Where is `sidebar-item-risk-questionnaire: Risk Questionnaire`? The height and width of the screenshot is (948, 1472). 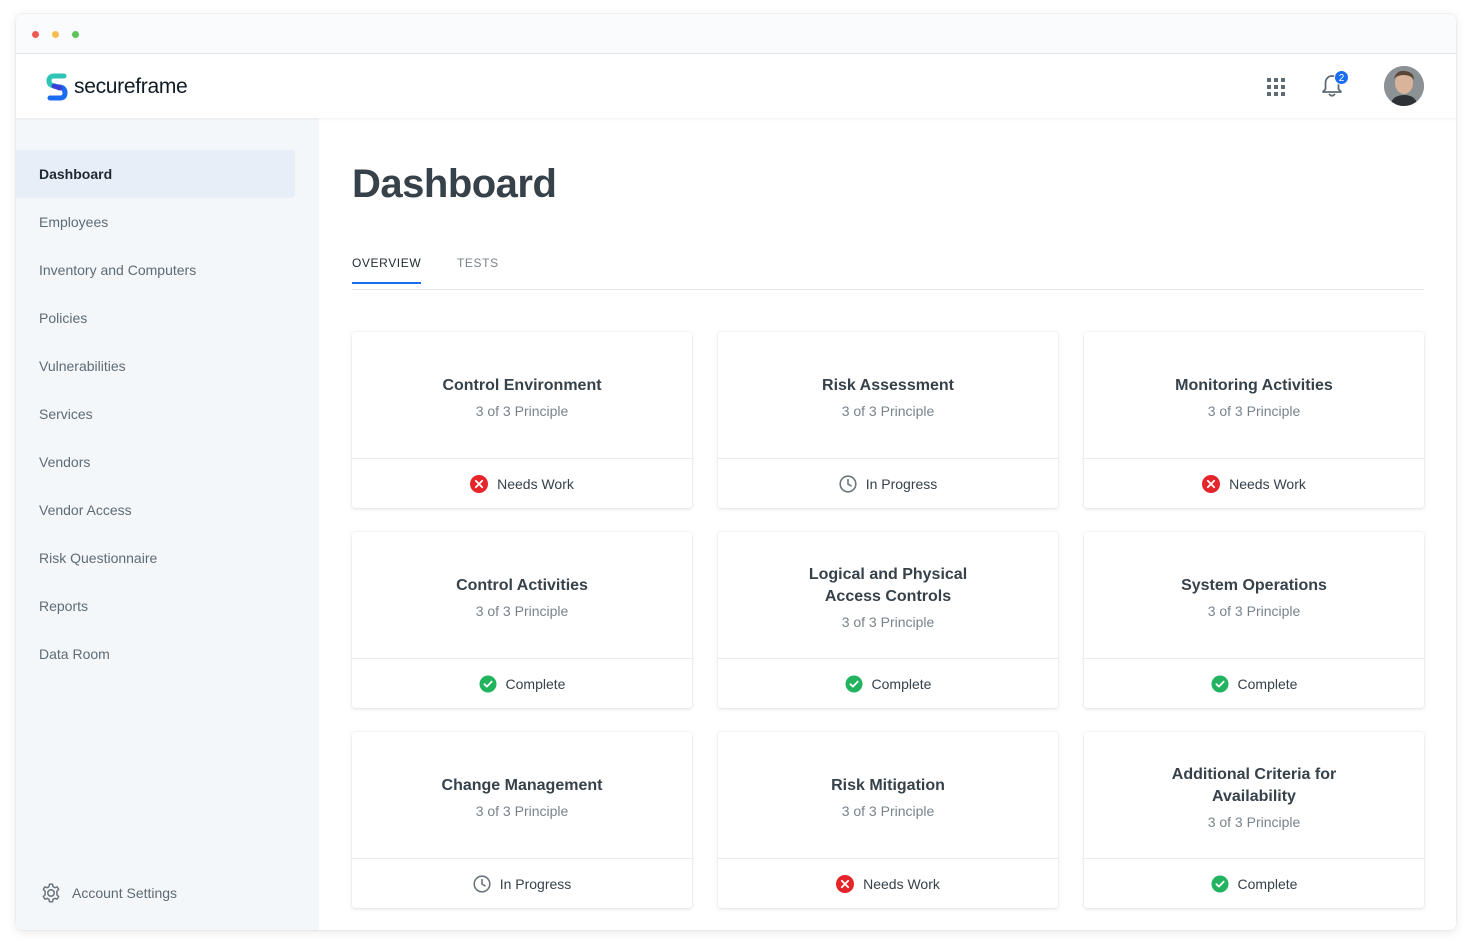 sidebar-item-risk-questionnaire: Risk Questionnaire is located at coordinates (155, 558).